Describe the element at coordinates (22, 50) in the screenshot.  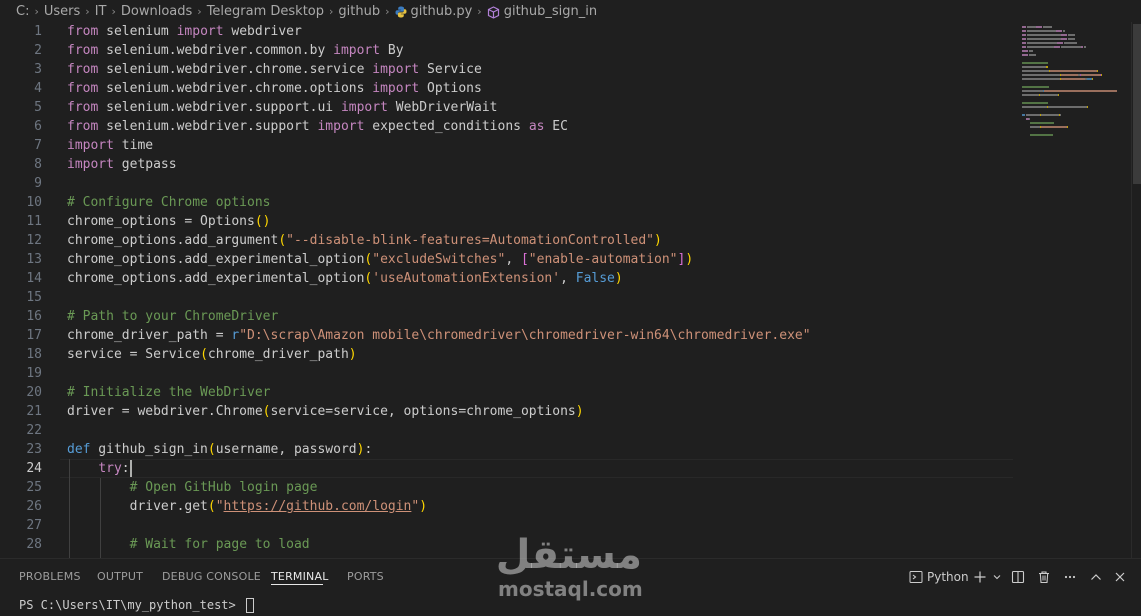
I see `line-number: 2` at that location.